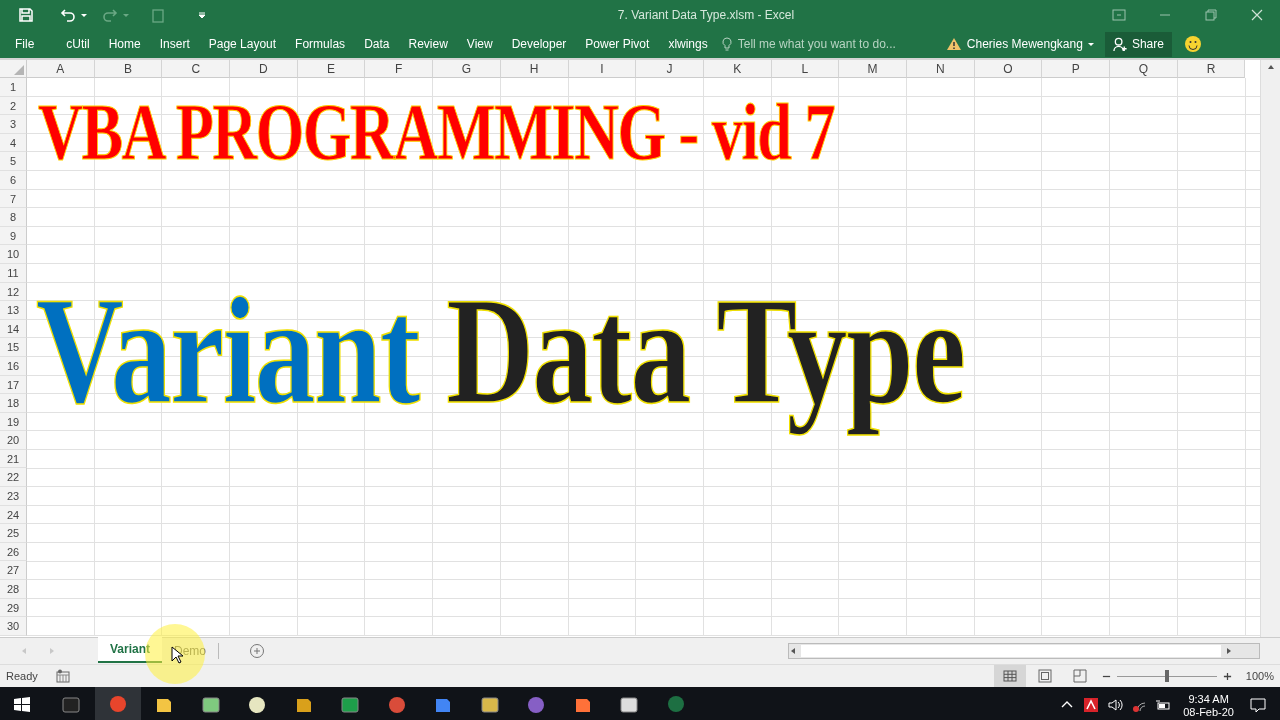 This screenshot has height=720, width=1280. Describe the element at coordinates (25, 44) in the screenshot. I see `file-tab: File` at that location.